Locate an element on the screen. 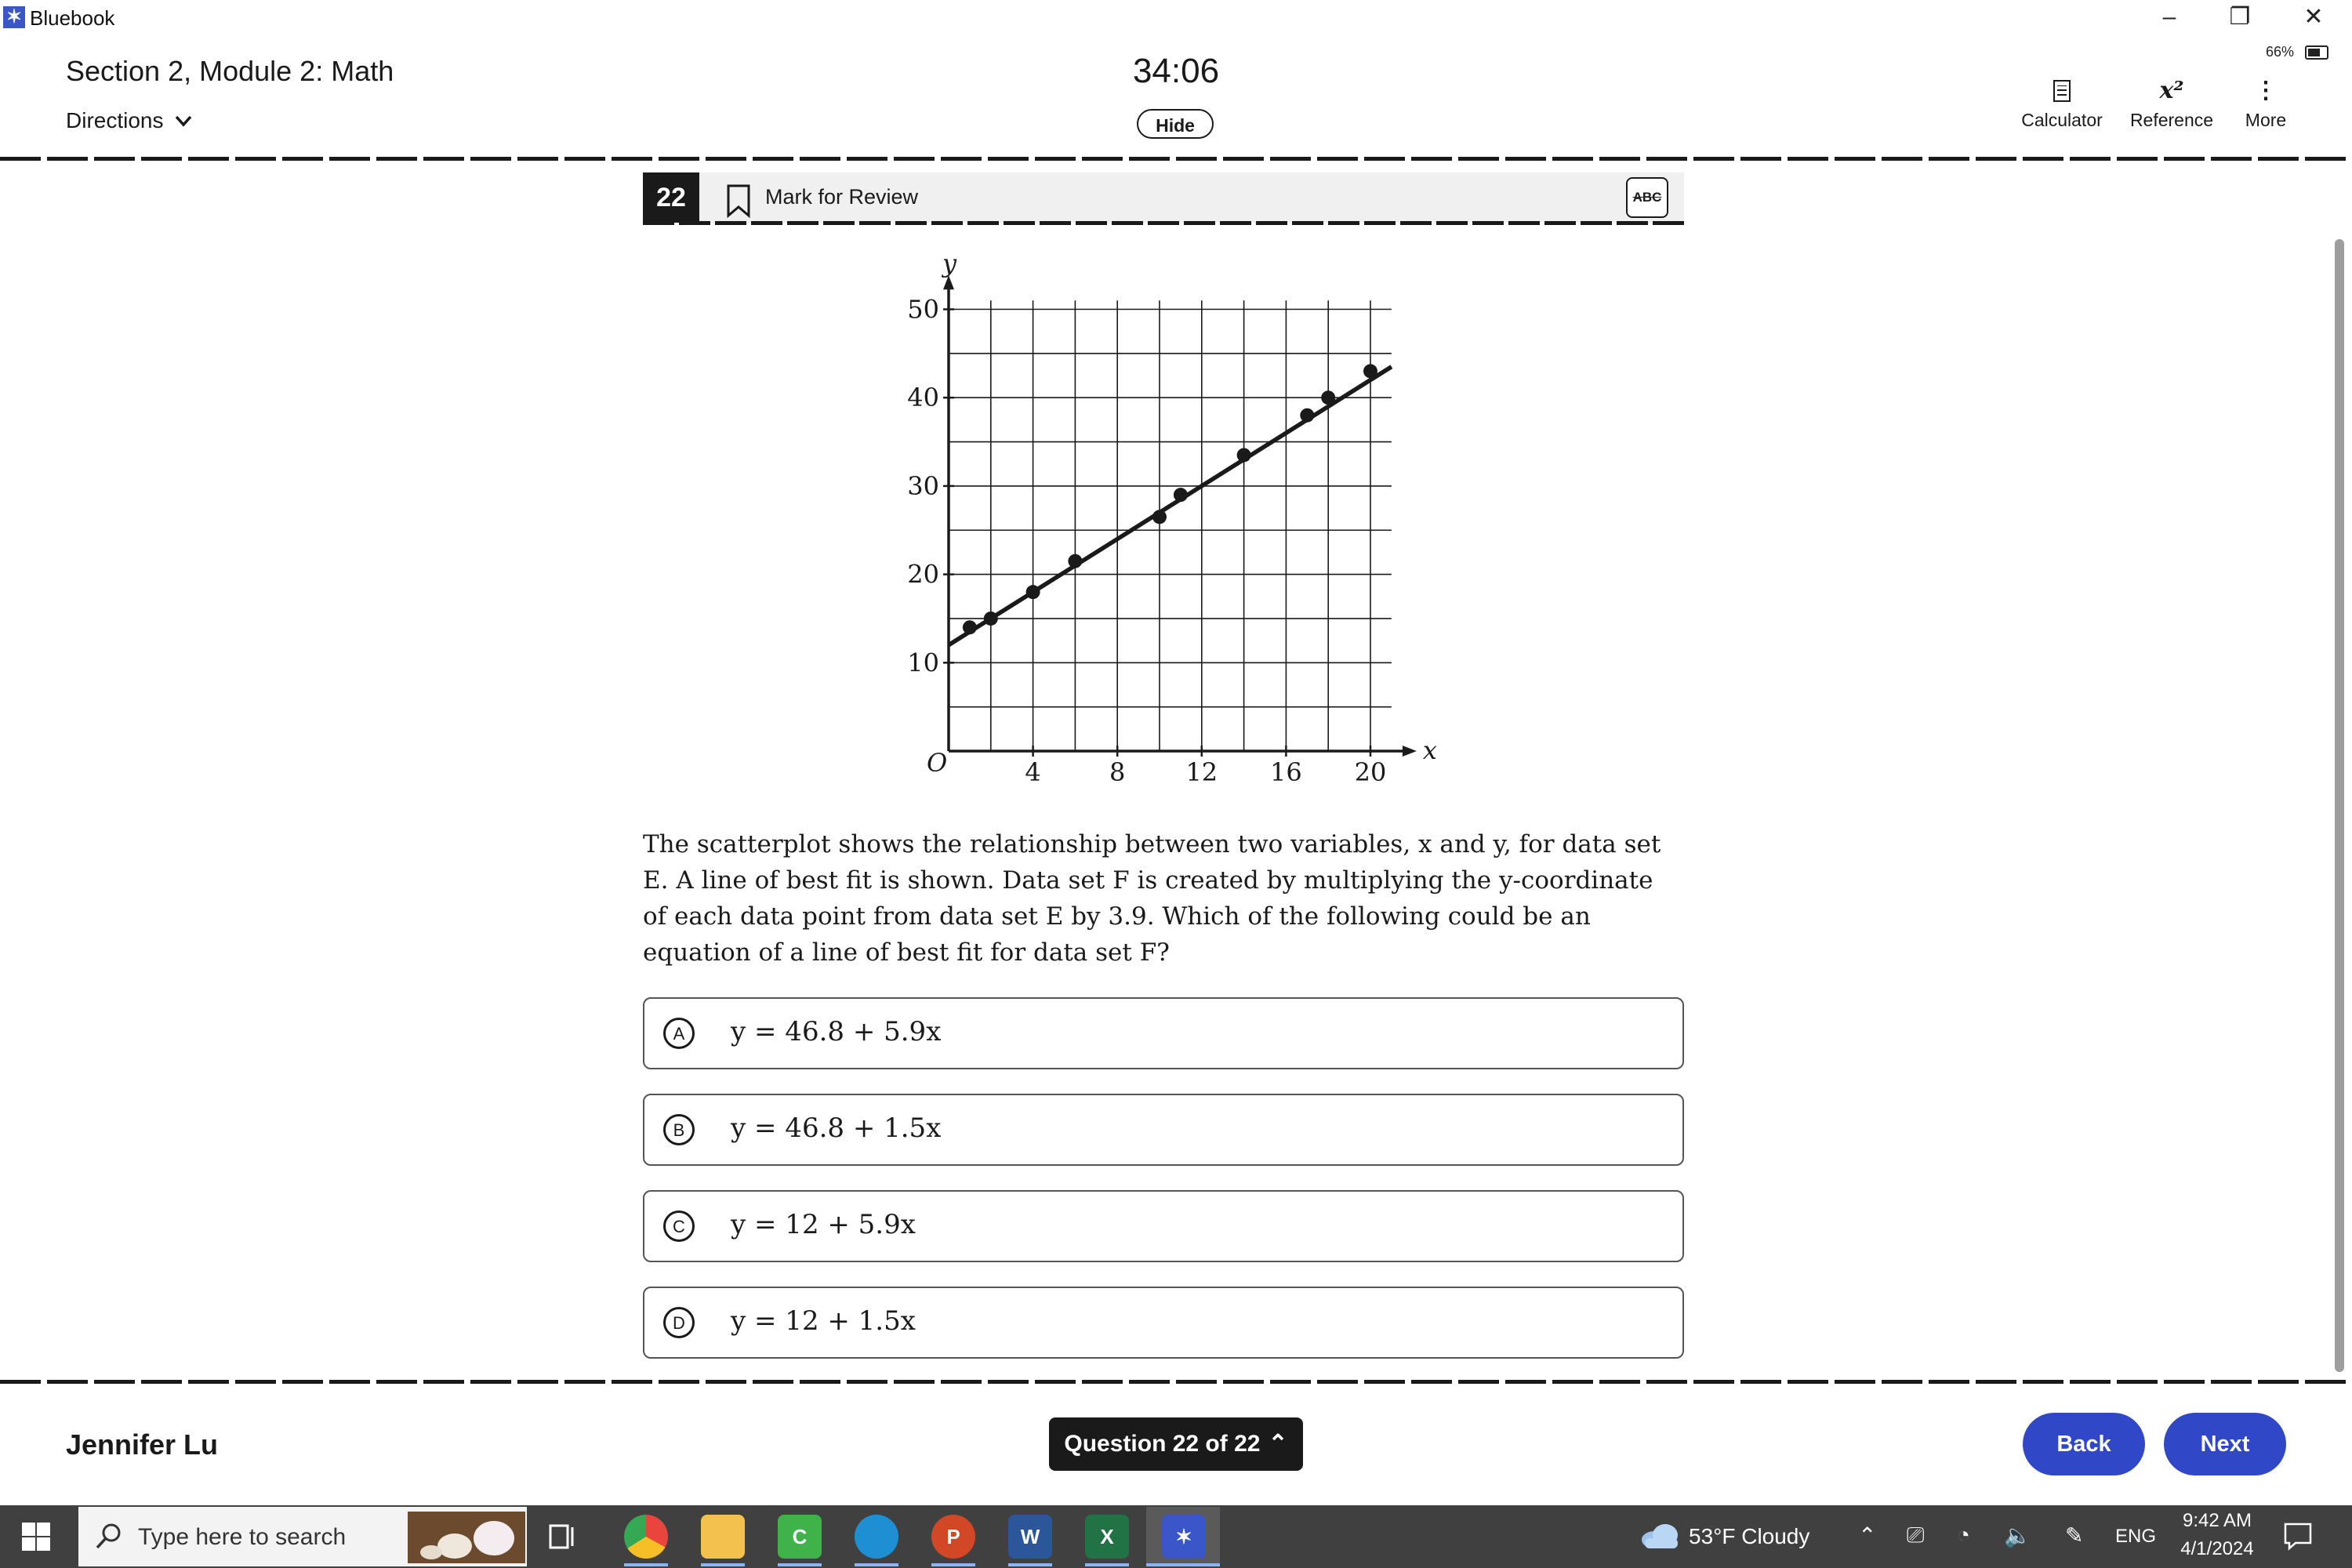 Image resolution: width=2352 pixels, height=1568 pixels. y-tick-label: 50 is located at coordinates (923, 310).